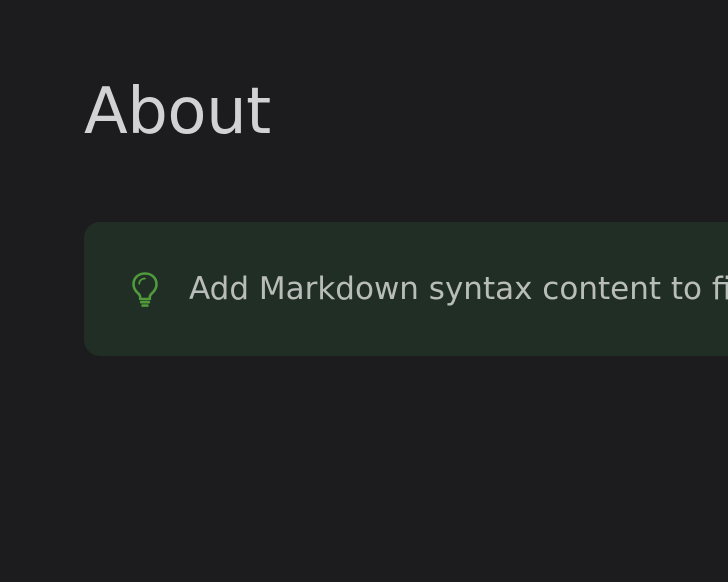 This screenshot has height=582, width=728. I want to click on tip-text: Add Markdown syntax content to file, so click(458, 289).